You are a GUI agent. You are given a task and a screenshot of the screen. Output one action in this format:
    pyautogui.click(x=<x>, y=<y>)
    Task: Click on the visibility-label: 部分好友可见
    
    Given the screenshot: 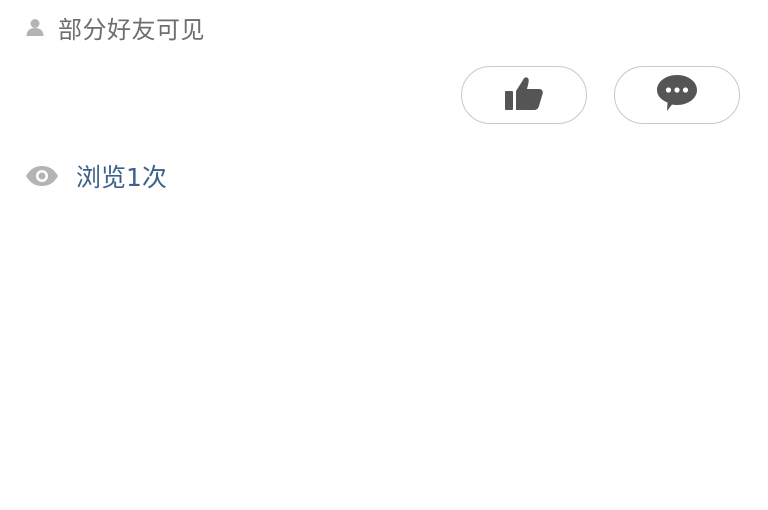 What is the action you would take?
    pyautogui.click(x=131, y=29)
    